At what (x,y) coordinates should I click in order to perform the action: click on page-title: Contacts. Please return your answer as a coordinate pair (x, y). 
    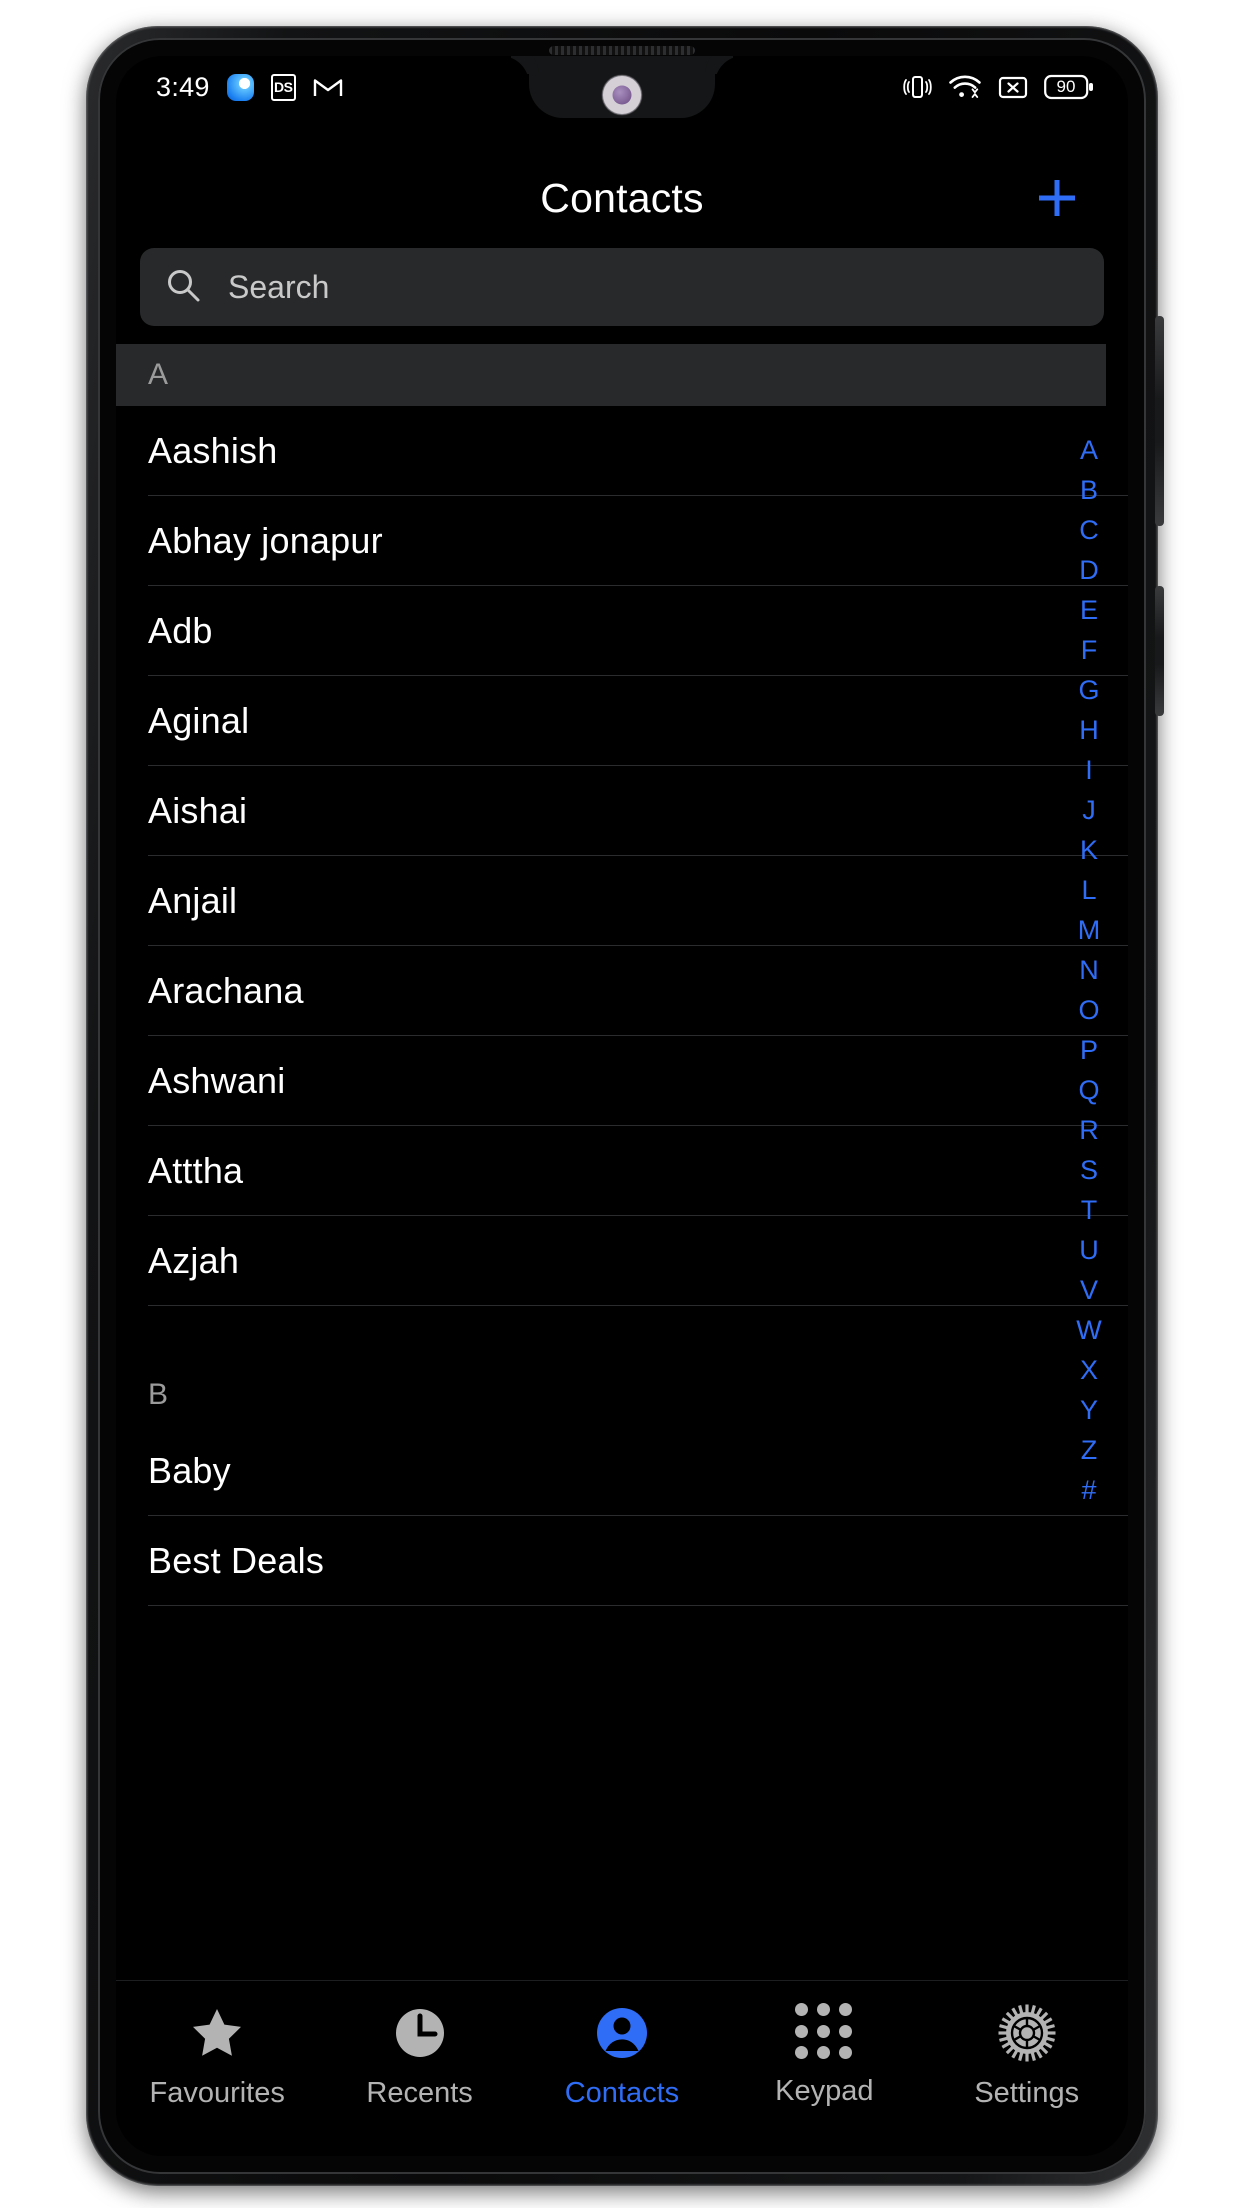
    Looking at the image, I should click on (622, 197).